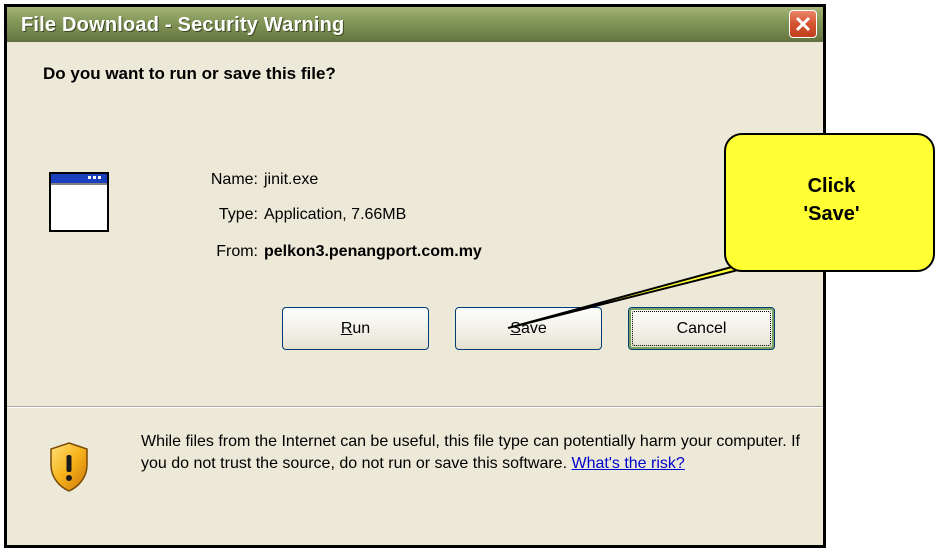 The height and width of the screenshot is (552, 941). Describe the element at coordinates (639, 295) in the screenshot. I see `callout-pointer` at that location.